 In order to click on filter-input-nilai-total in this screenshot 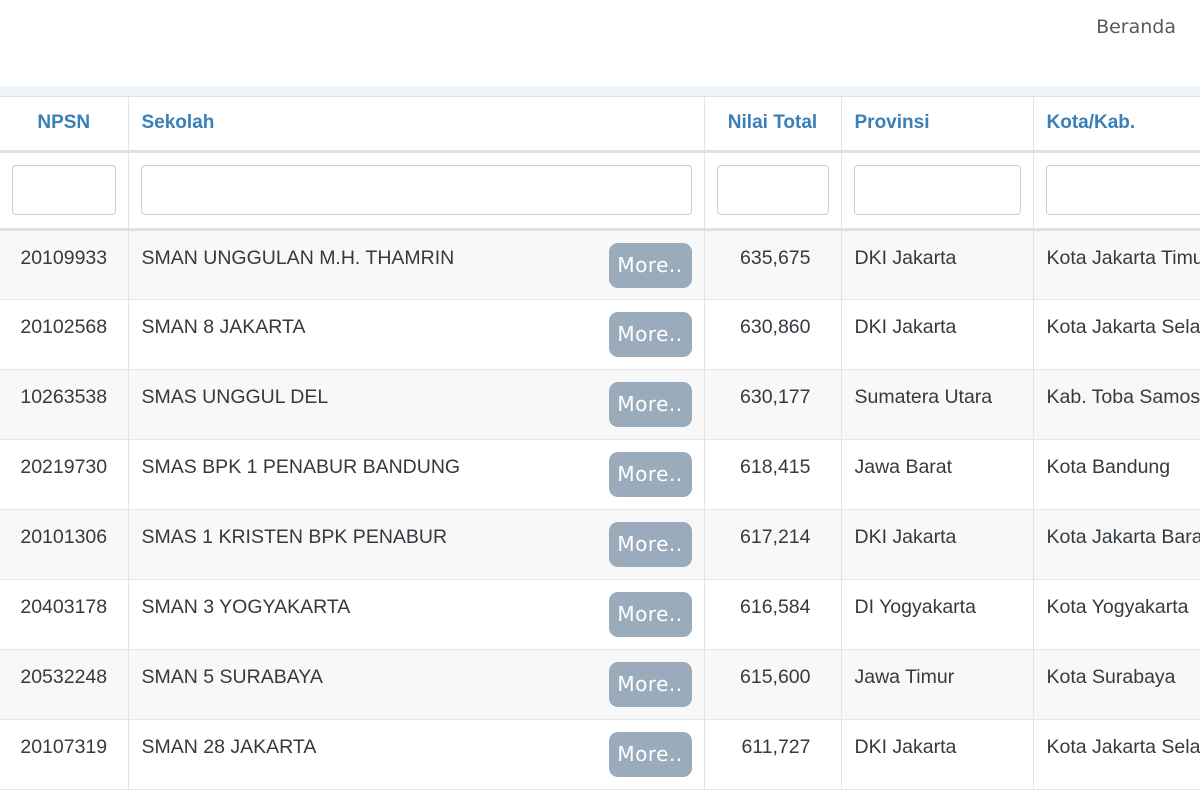, I will do `click(772, 190)`.